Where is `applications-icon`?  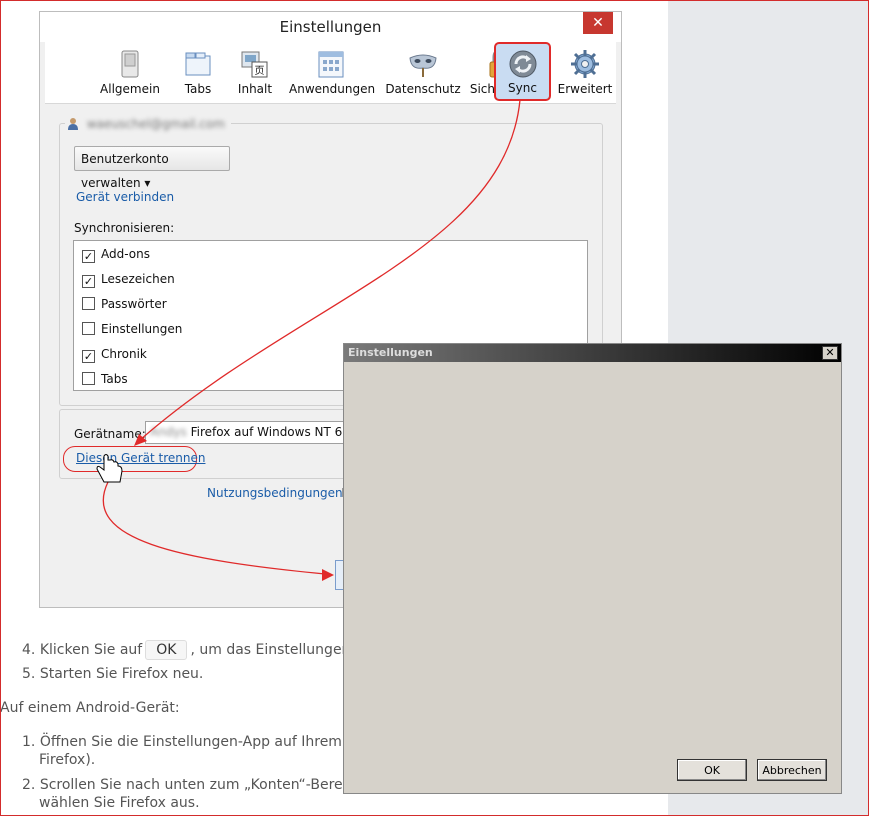 applications-icon is located at coordinates (331, 64).